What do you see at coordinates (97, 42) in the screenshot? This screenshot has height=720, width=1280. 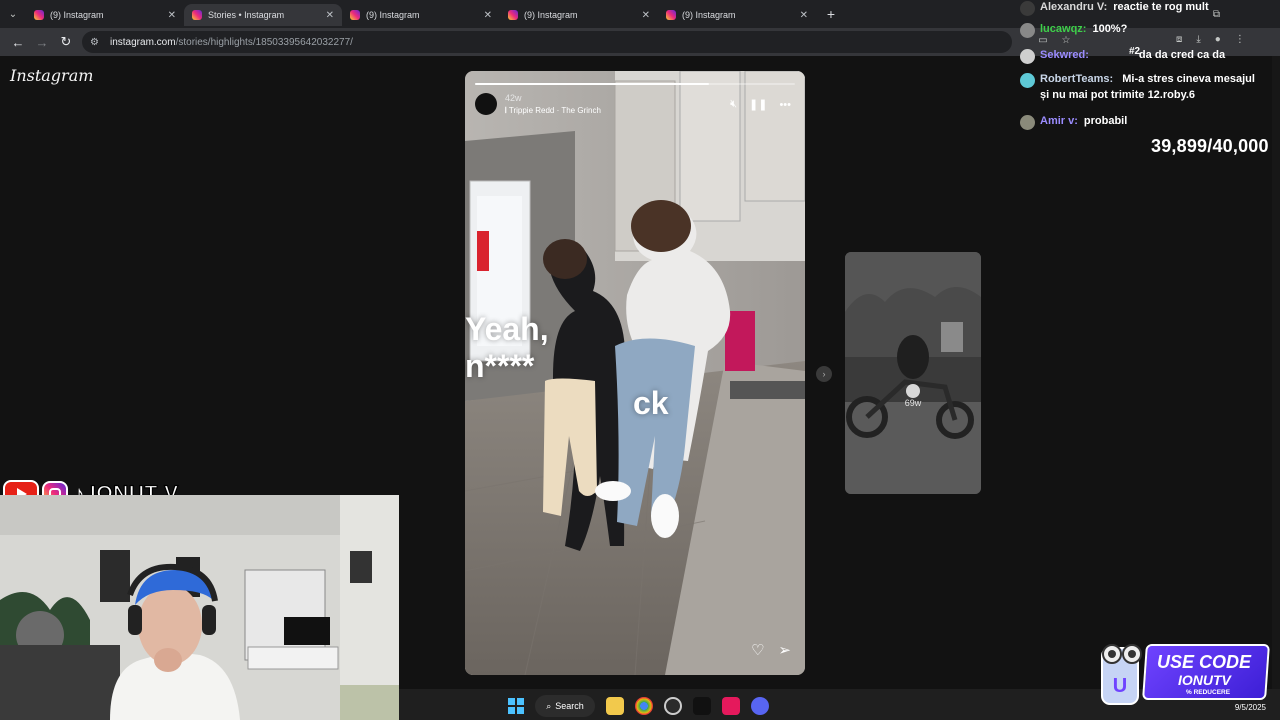 I see `site-info-icon: ⚙` at bounding box center [97, 42].